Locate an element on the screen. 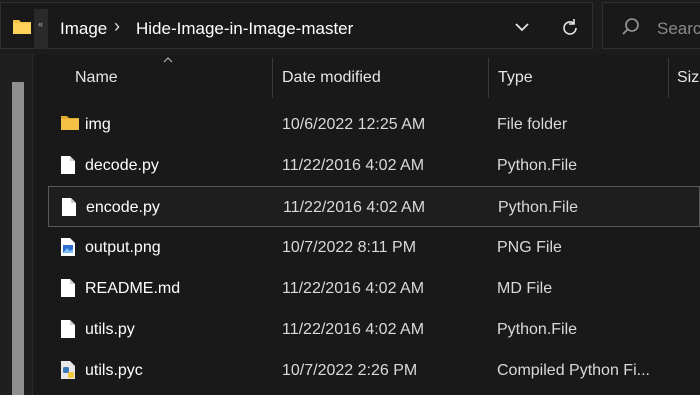 This screenshot has height=395, width=700. file-type: MD File is located at coordinates (525, 288).